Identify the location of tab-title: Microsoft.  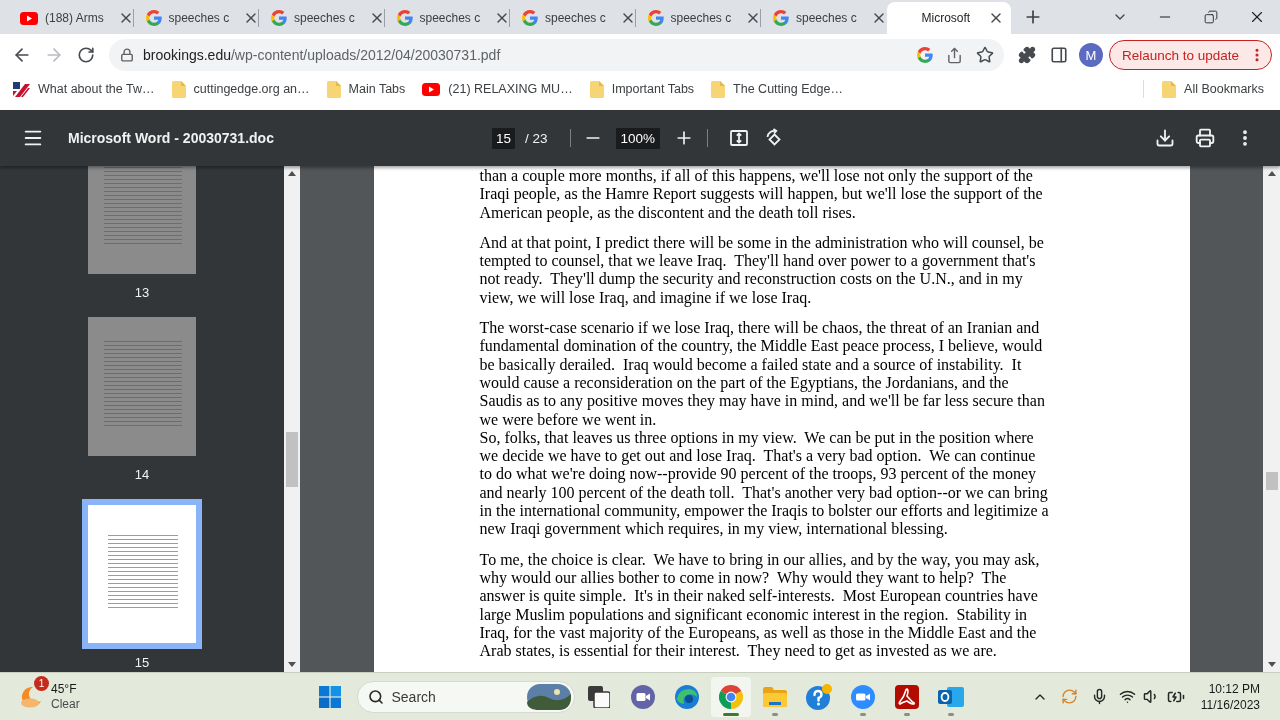
(946, 18).